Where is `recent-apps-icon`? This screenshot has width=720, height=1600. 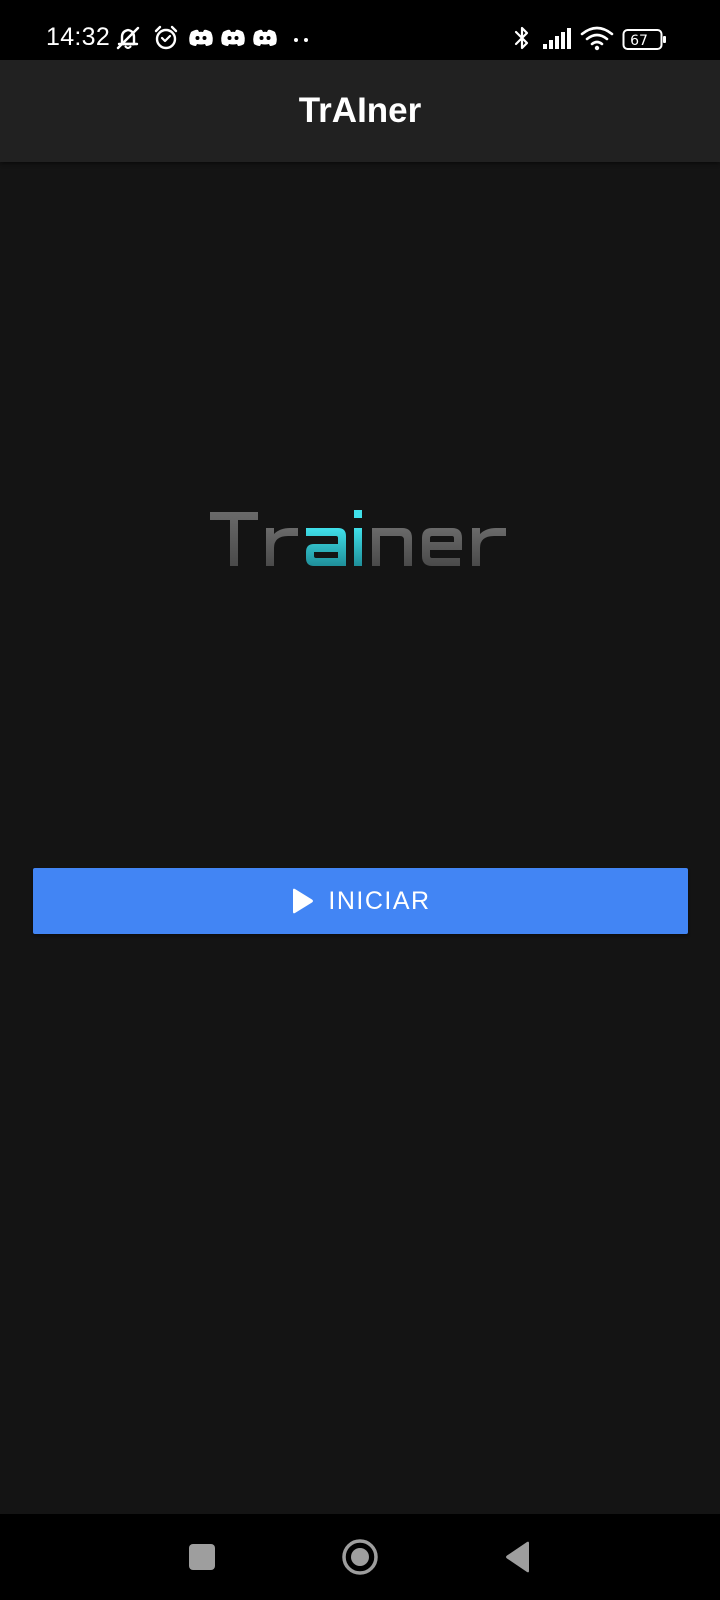 recent-apps-icon is located at coordinates (202, 1557).